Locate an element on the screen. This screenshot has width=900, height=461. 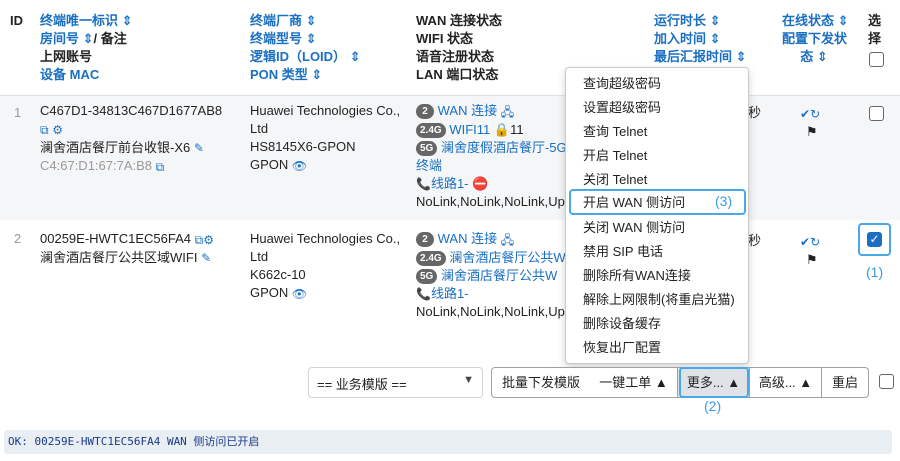
header-lan: LAN 端口状态 is located at coordinates (457, 74).